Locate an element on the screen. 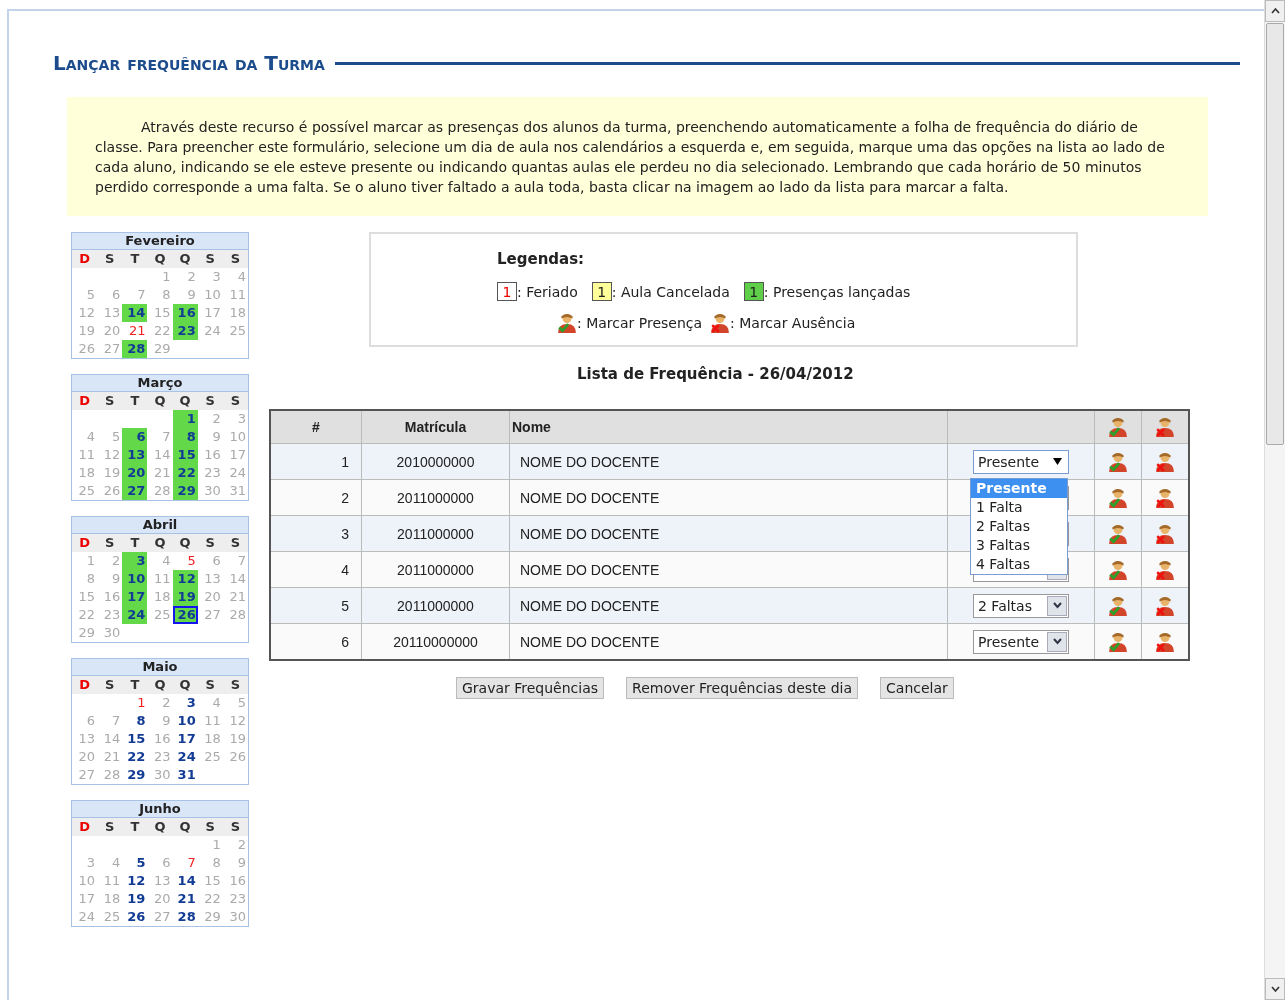 The image size is (1285, 1000). legend-sample: 1 is located at coordinates (753, 291).